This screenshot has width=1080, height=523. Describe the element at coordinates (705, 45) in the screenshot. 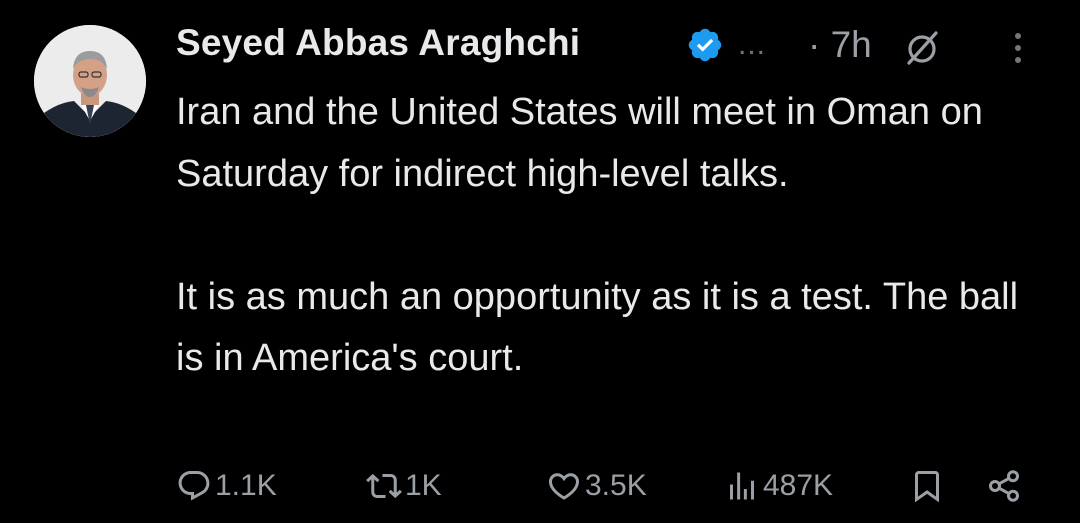

I see `verified-badge-icon` at that location.